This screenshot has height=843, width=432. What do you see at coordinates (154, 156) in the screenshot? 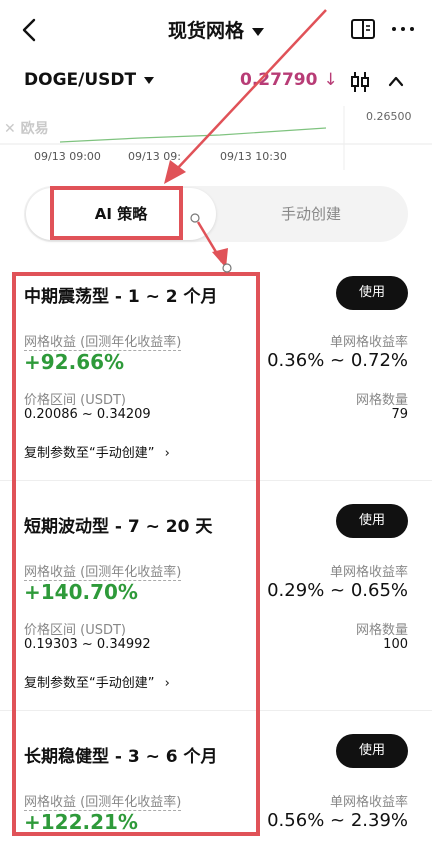
I see `time-tick: 09/13 09:` at bounding box center [154, 156].